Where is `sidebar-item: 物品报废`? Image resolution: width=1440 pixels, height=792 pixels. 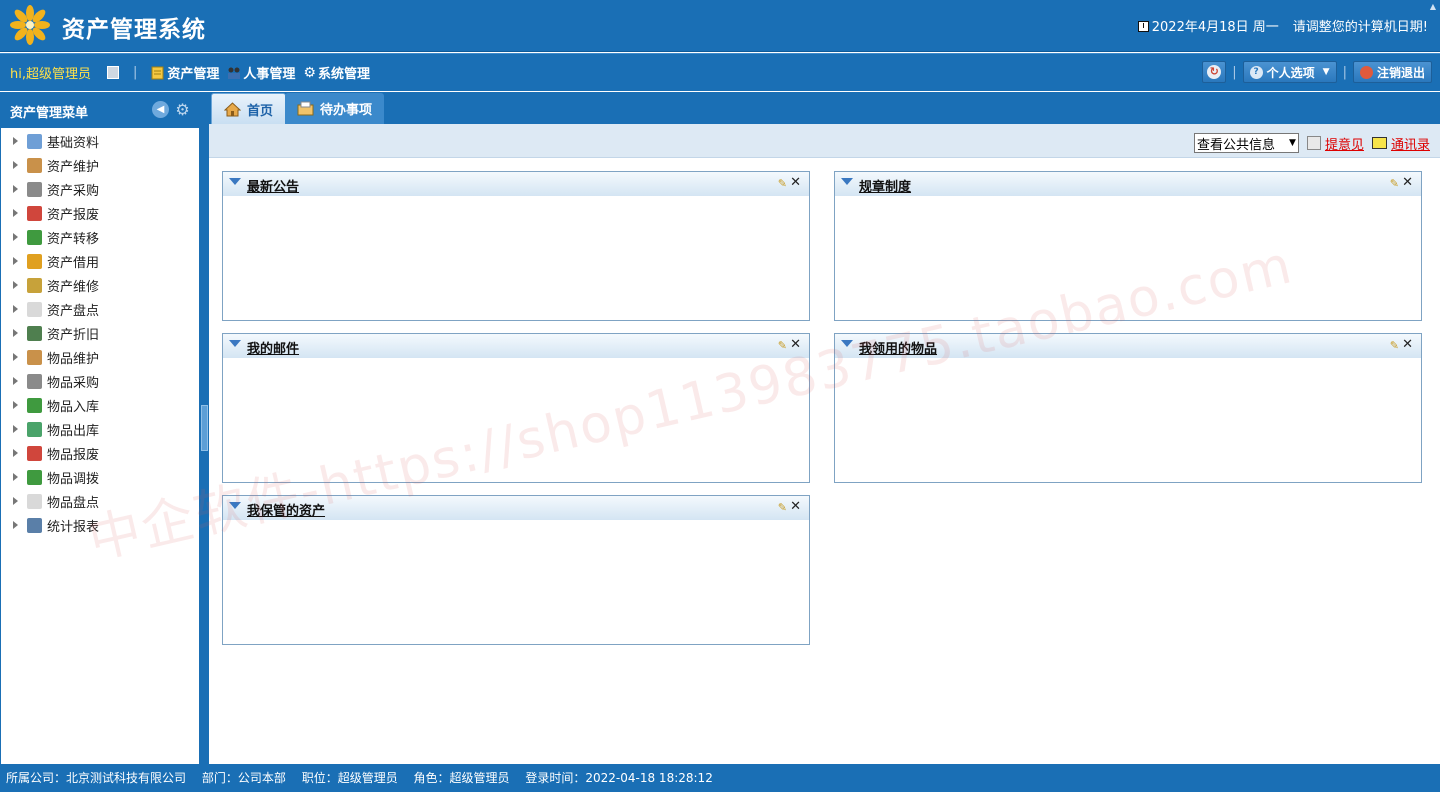 sidebar-item: 物品报废 is located at coordinates (100, 453).